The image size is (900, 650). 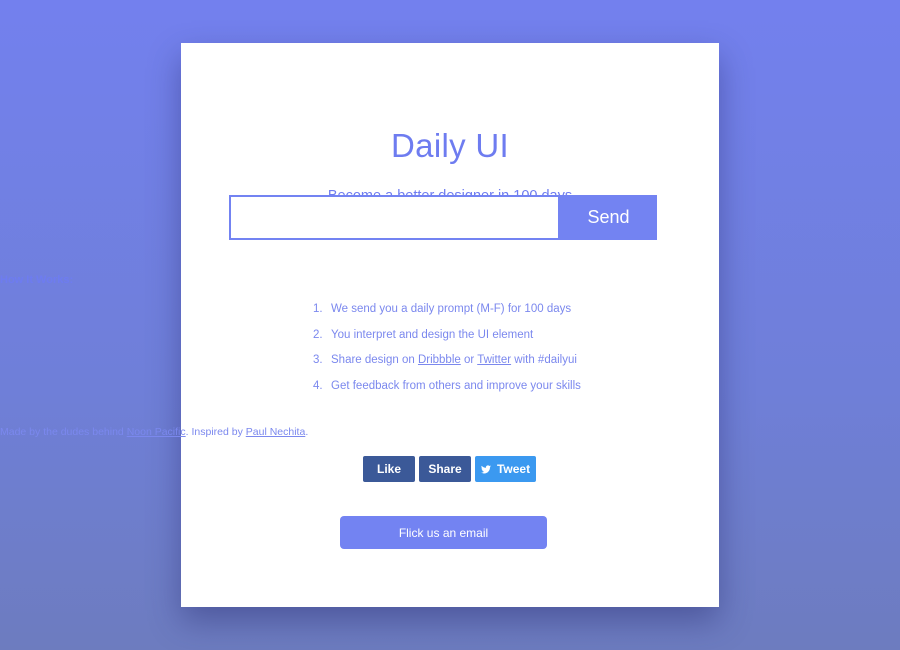 I want to click on step-number: 2., so click(x=318, y=334).